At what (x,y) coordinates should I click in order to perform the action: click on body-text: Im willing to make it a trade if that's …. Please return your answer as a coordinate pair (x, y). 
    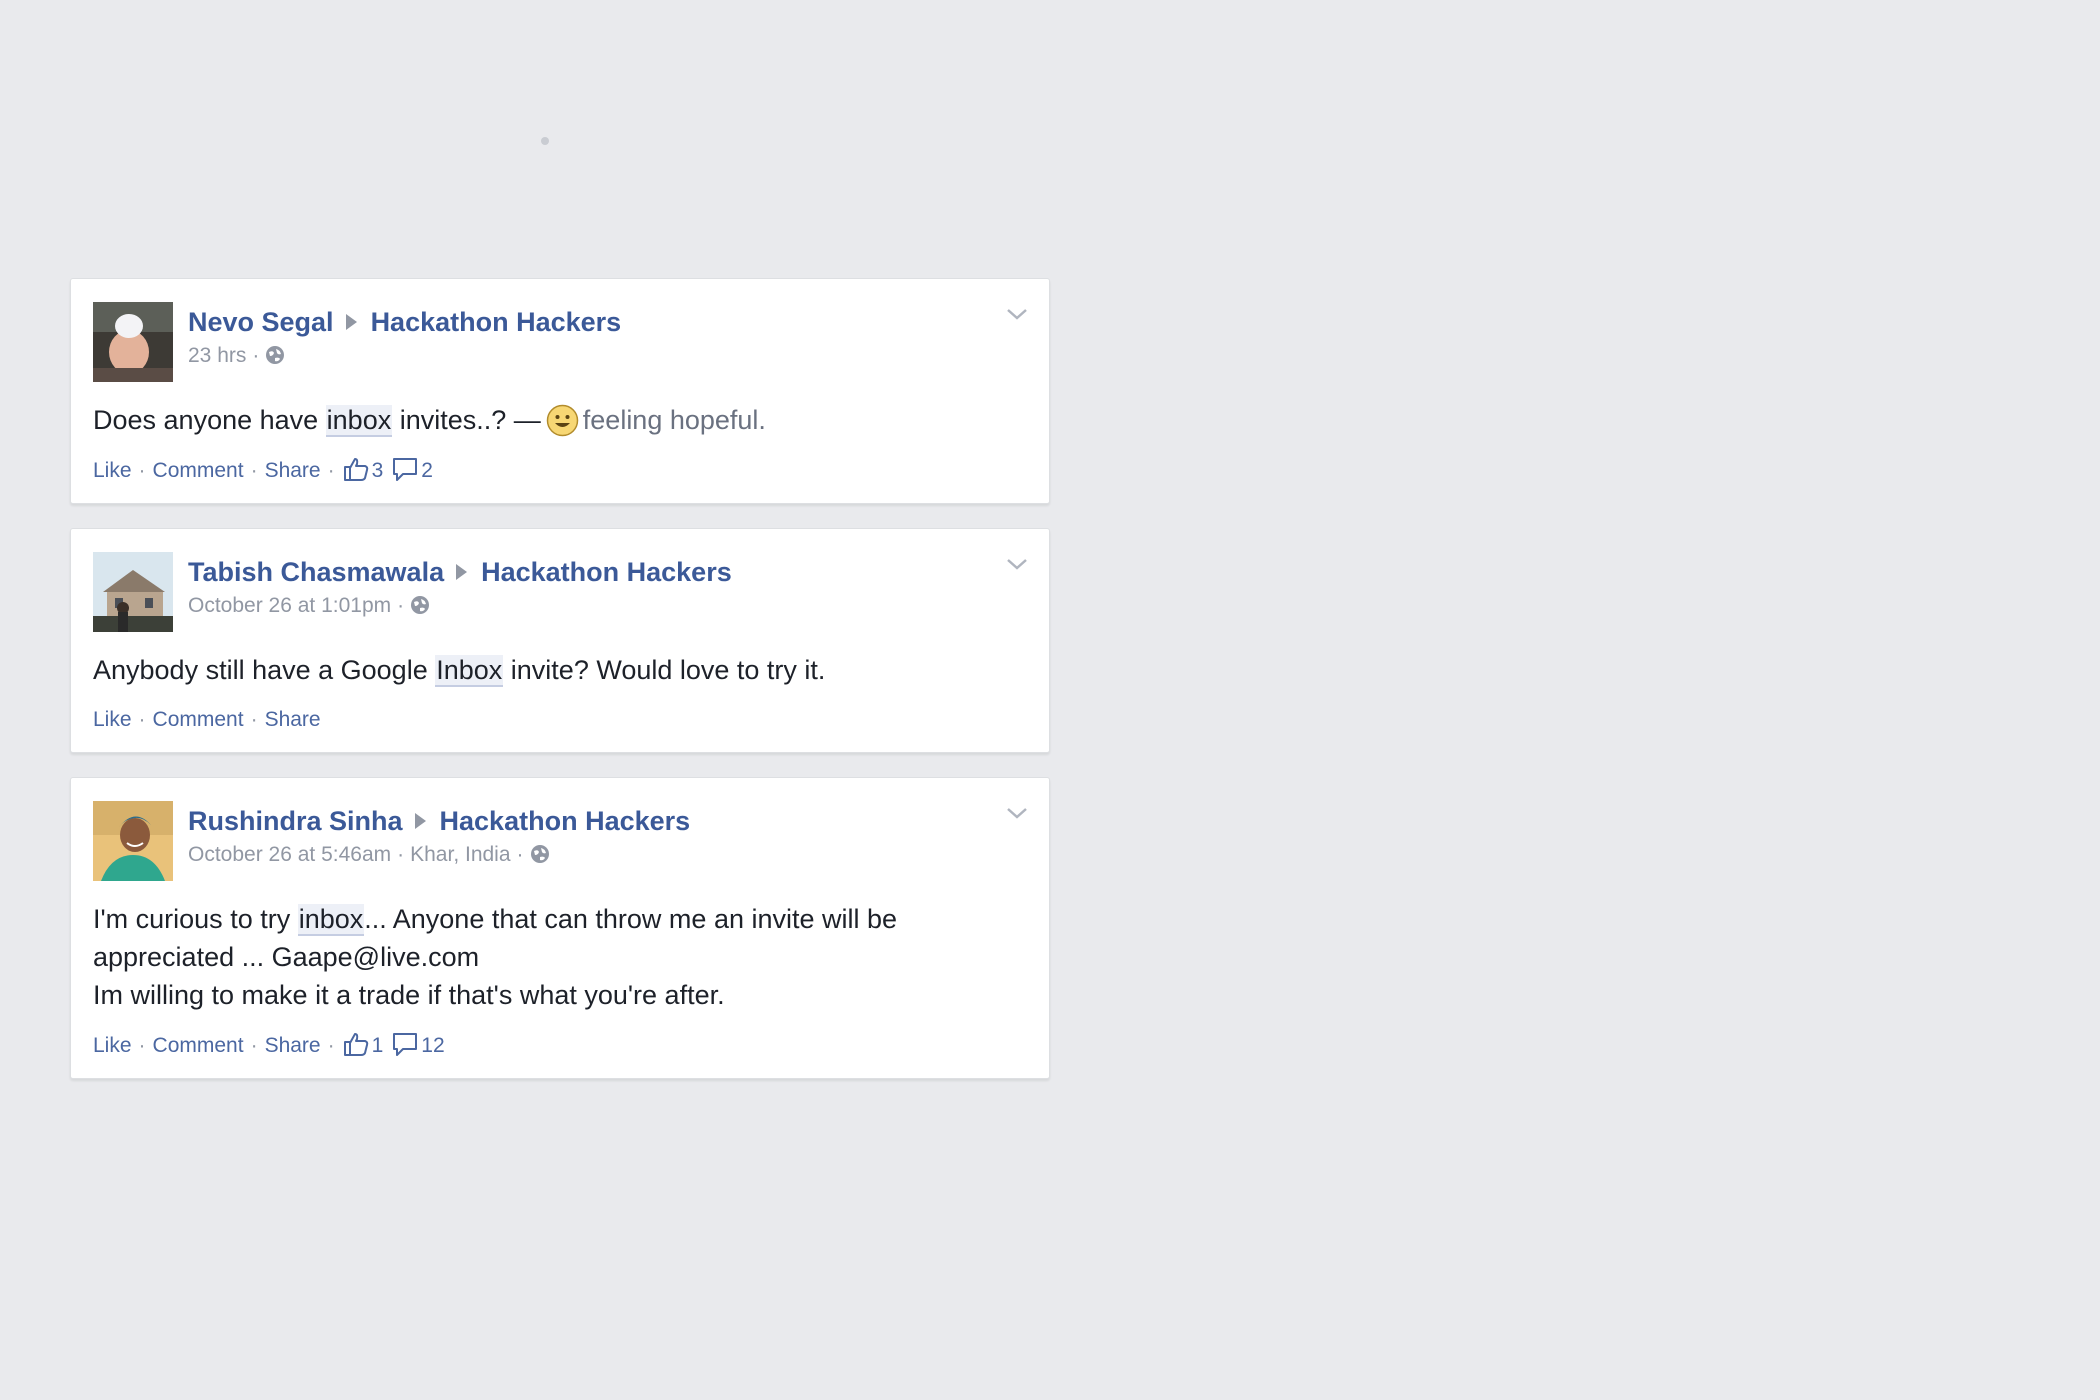
    Looking at the image, I should click on (409, 995).